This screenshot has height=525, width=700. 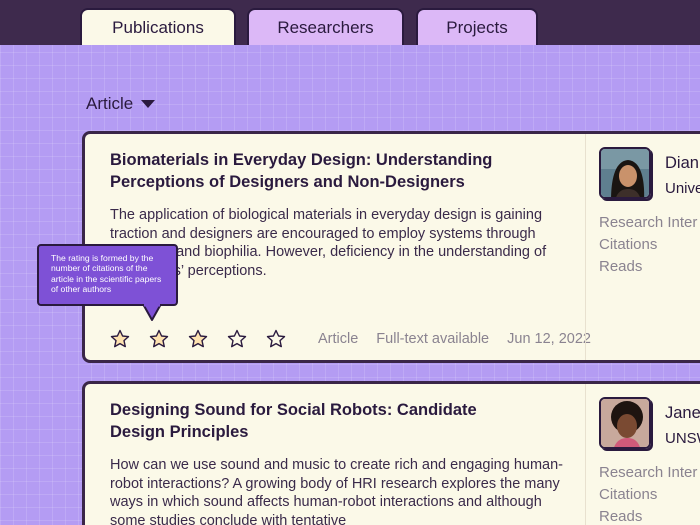 I want to click on publication-meta: Article Full-text available Jun 12, 2022, so click(x=359, y=339).